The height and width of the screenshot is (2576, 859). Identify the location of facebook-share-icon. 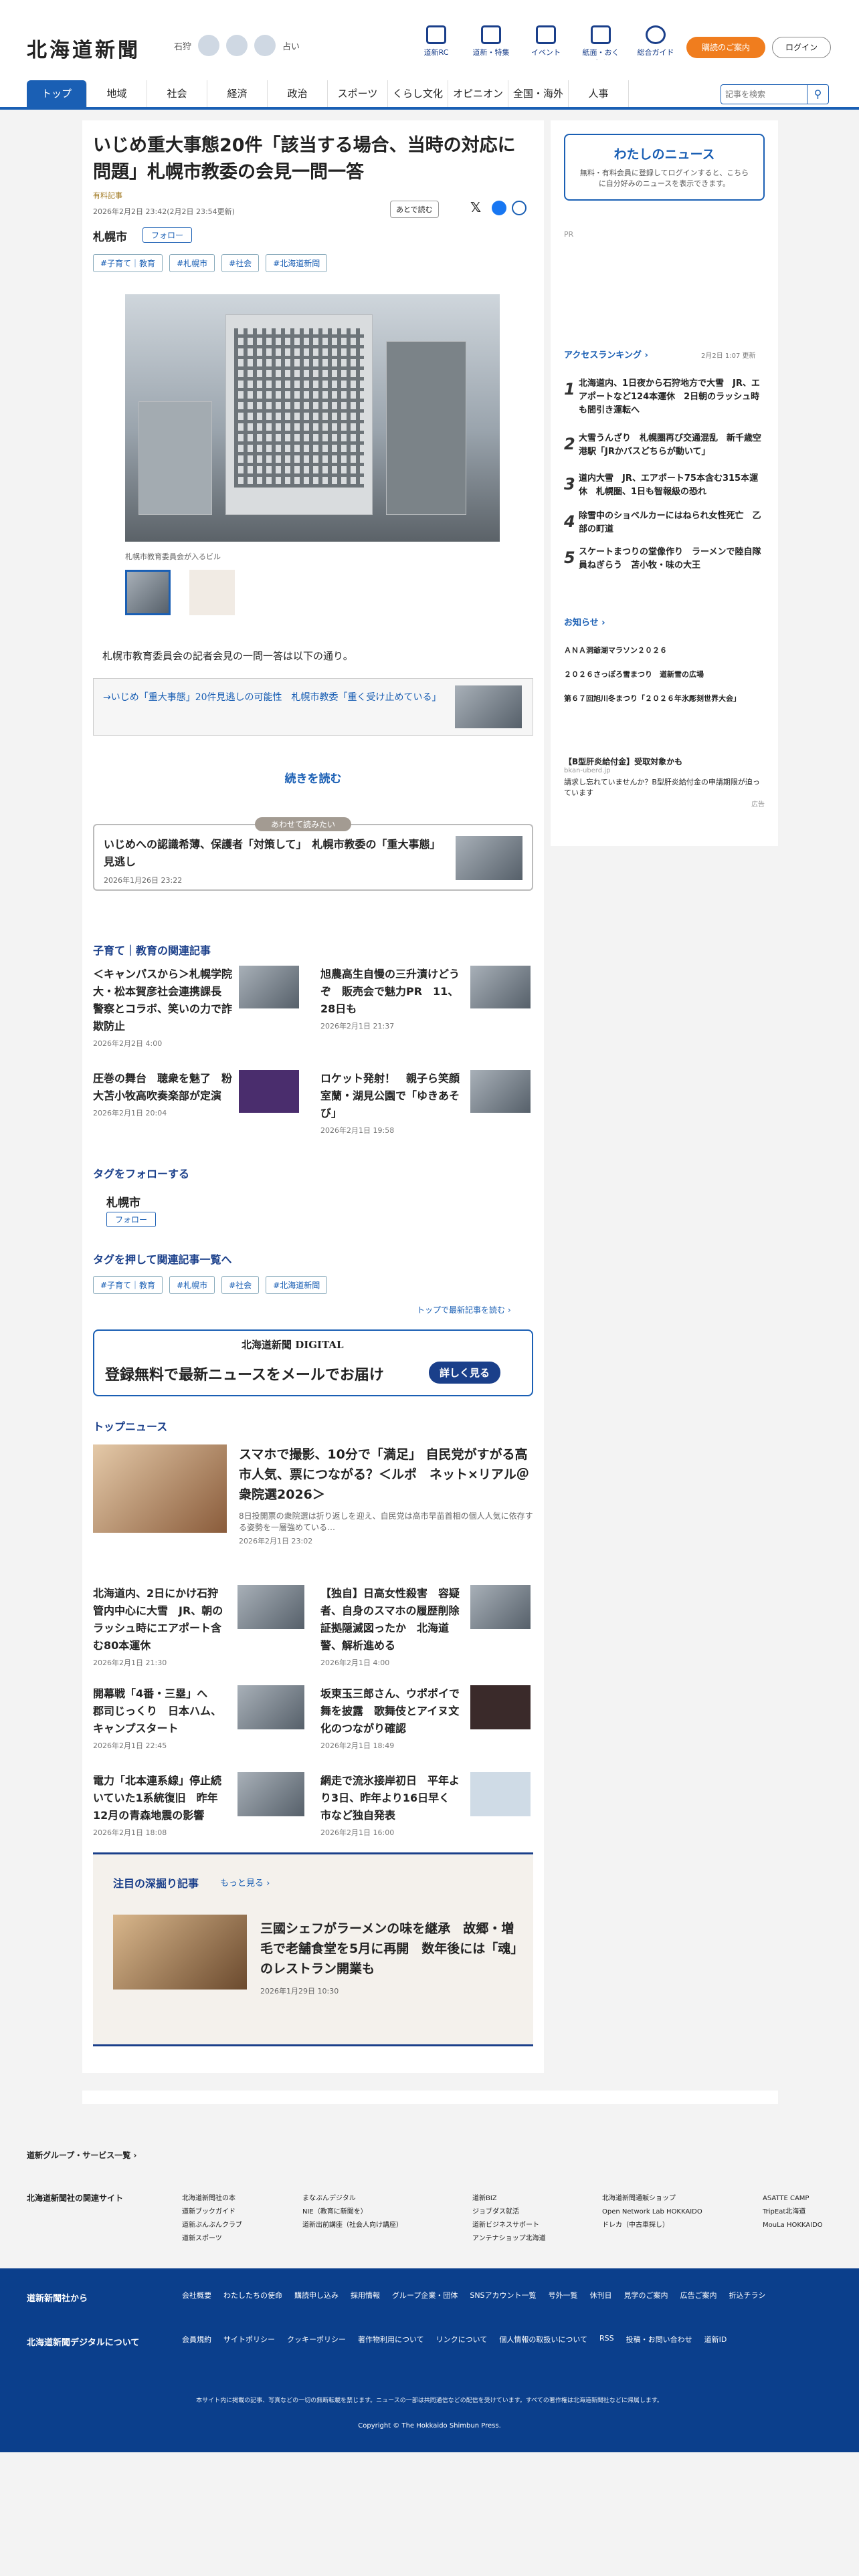
(499, 208).